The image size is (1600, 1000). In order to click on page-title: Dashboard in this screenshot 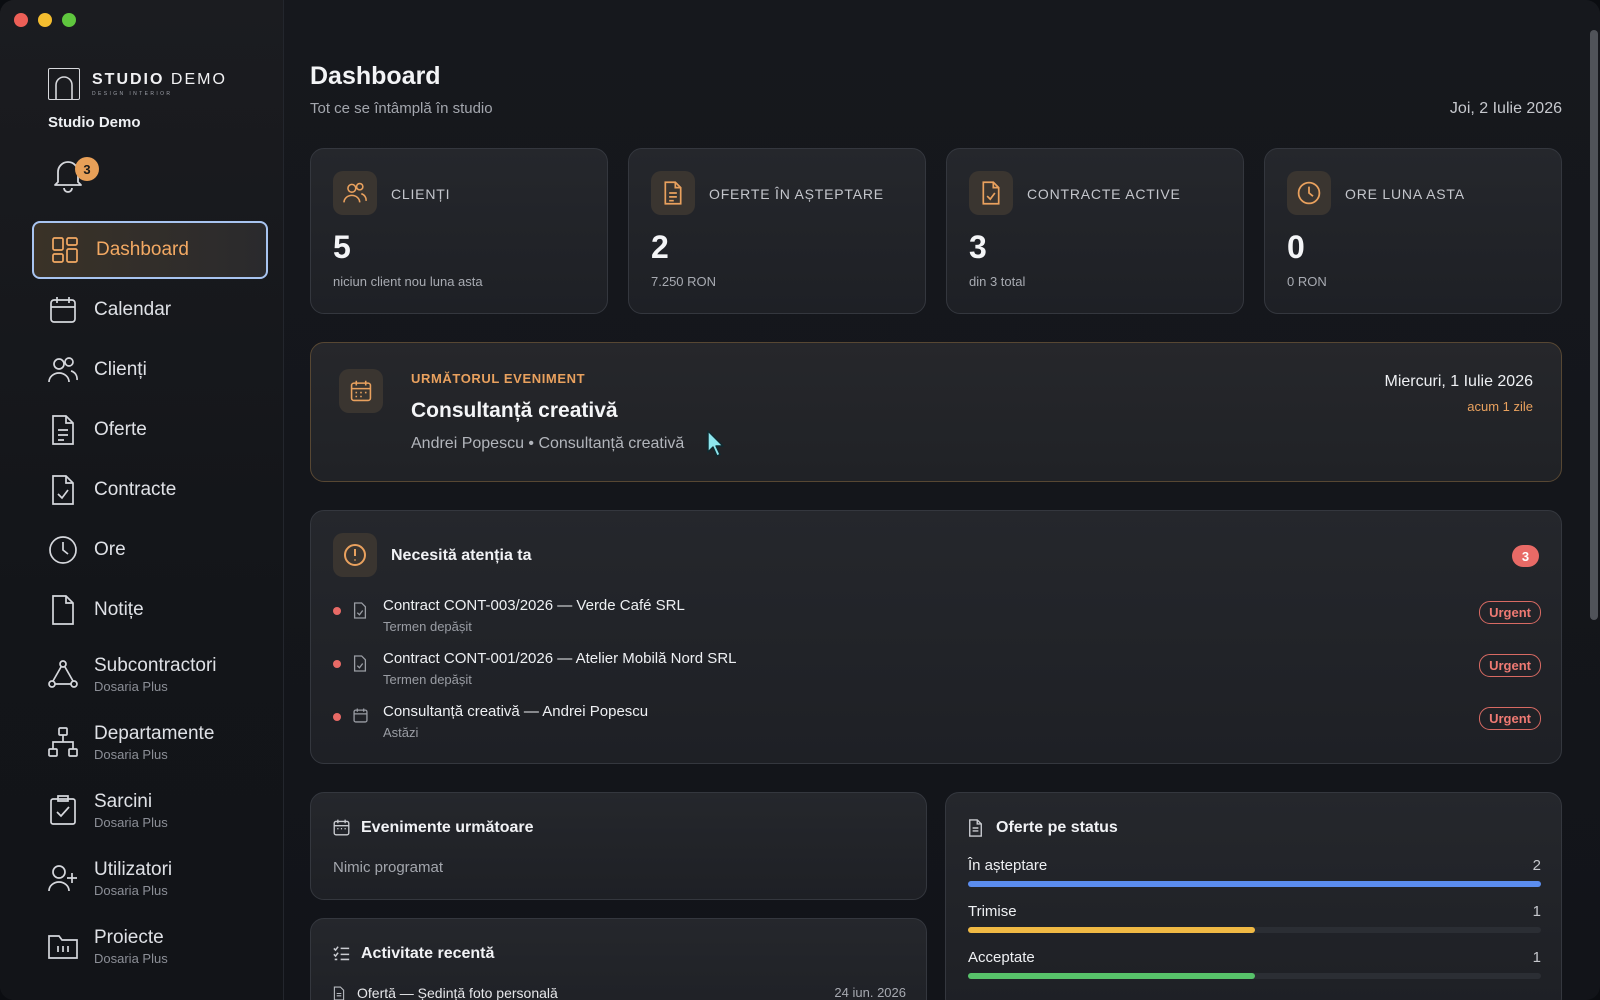, I will do `click(375, 76)`.